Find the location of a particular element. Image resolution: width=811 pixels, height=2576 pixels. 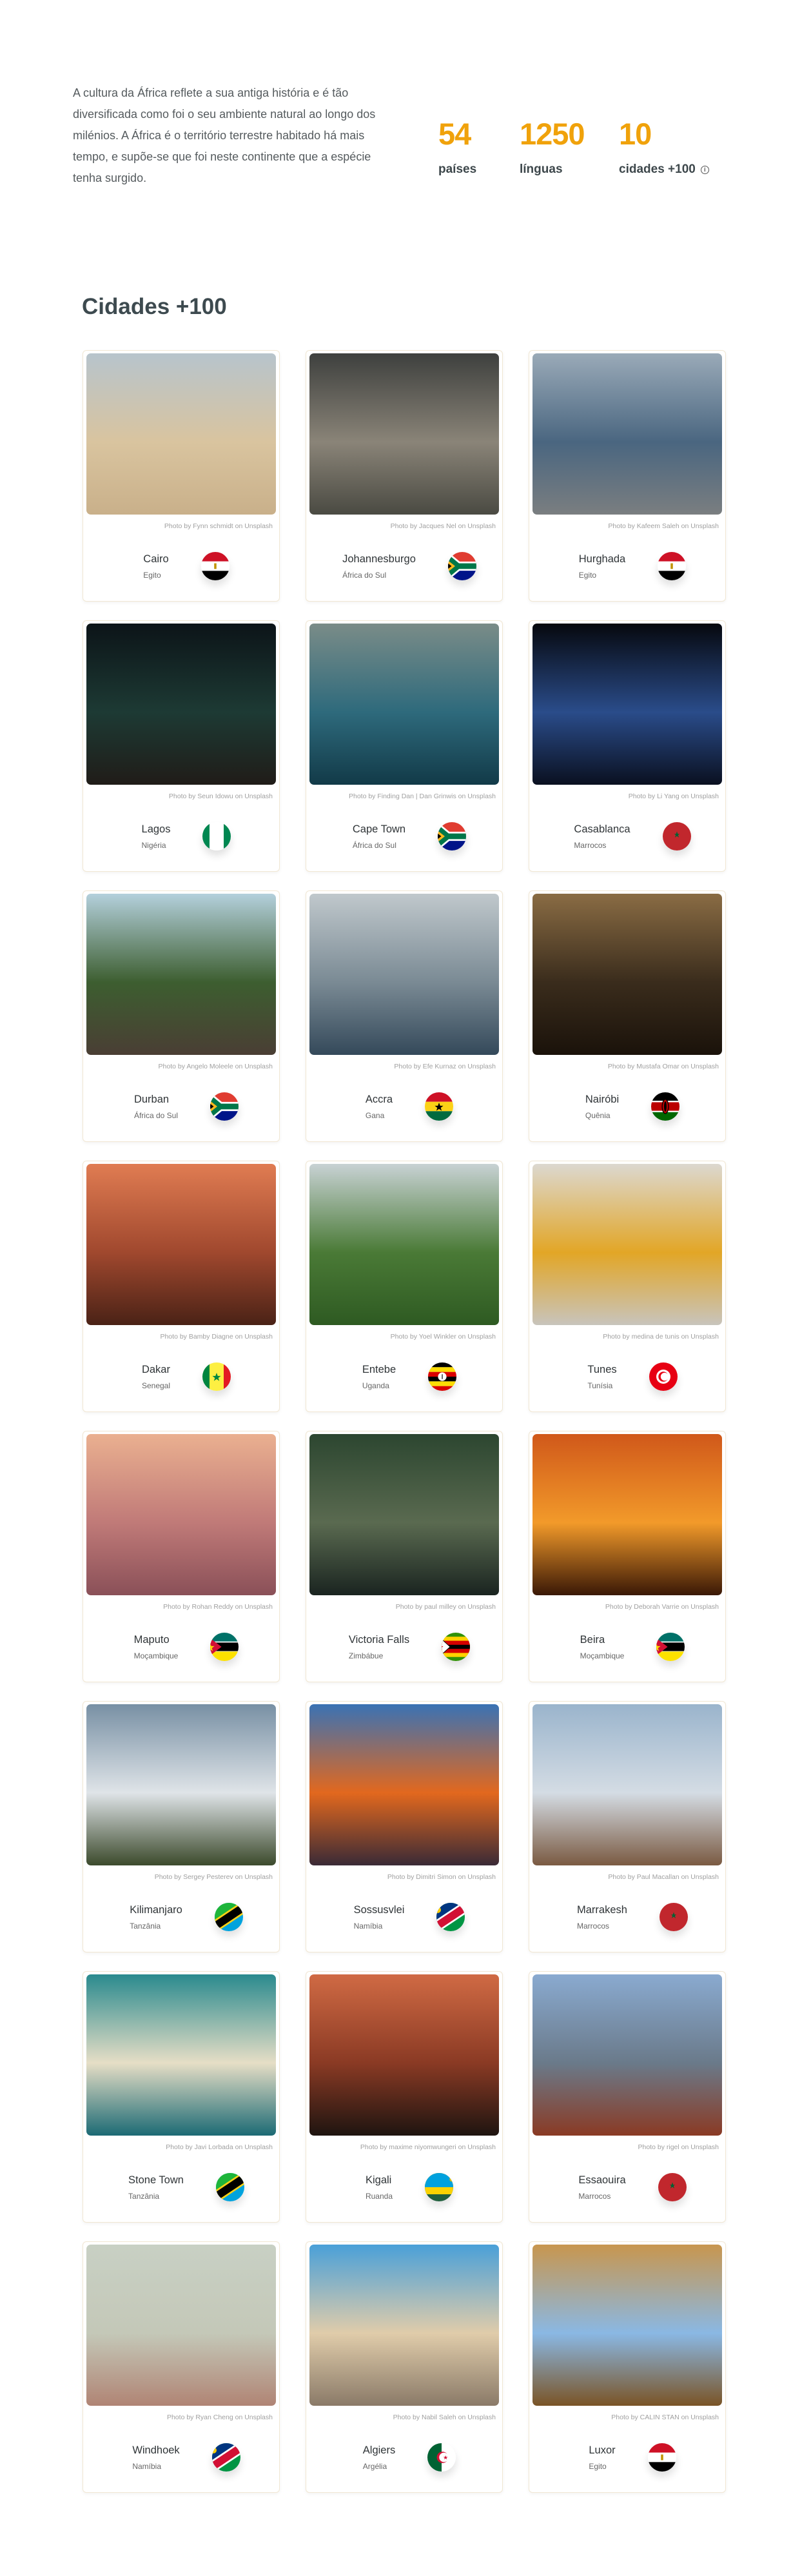

card-info: Luxor Egito is located at coordinates (627, 2457).